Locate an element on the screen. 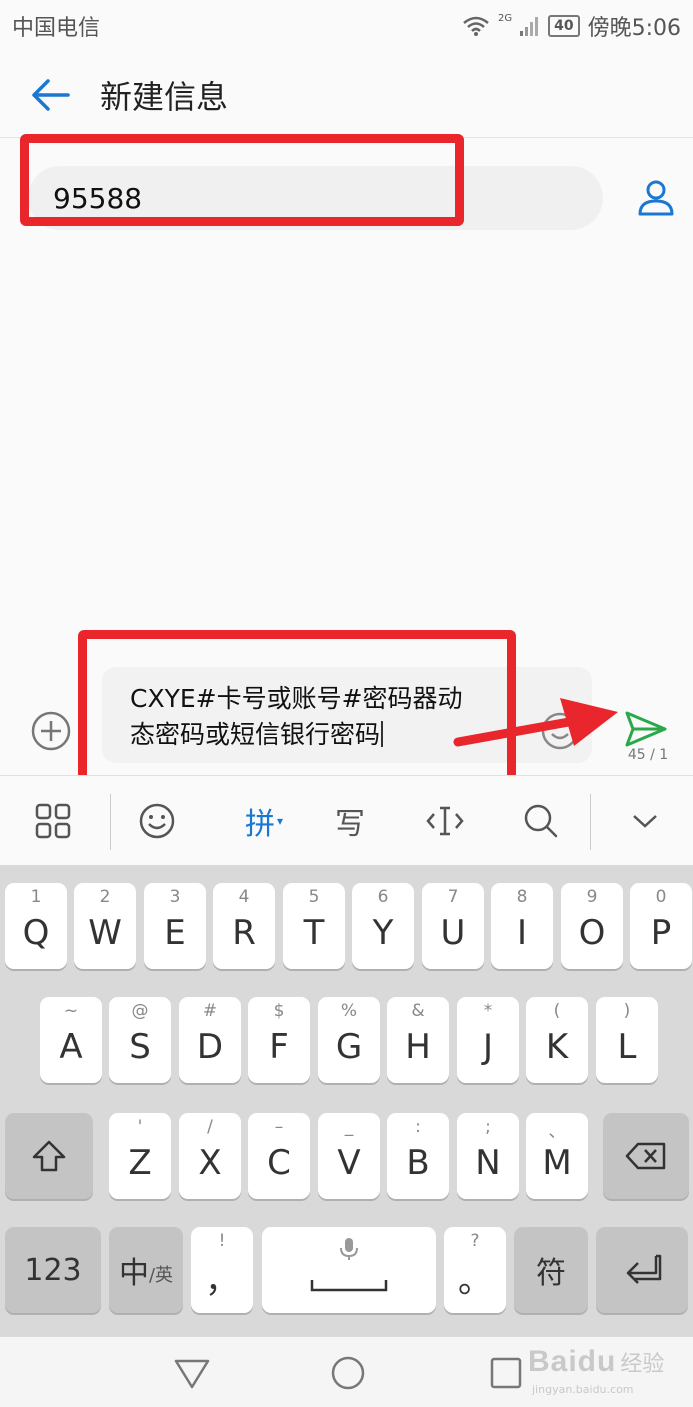 The width and height of the screenshot is (693, 1407). search-icon is located at coordinates (541, 821).